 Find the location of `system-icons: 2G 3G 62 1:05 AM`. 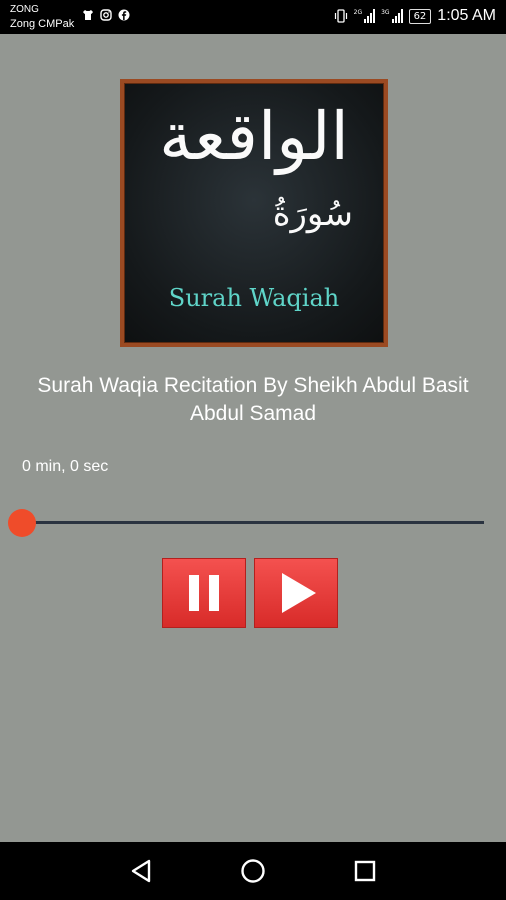

system-icons: 2G 3G 62 1:05 AM is located at coordinates (415, 16).